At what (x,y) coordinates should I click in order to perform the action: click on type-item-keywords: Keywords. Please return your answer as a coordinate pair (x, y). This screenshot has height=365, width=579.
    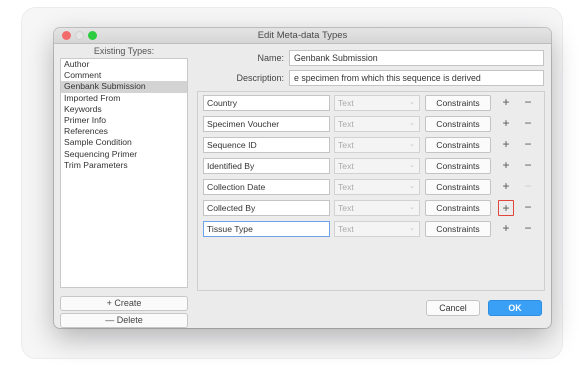
    Looking at the image, I should click on (124, 109).